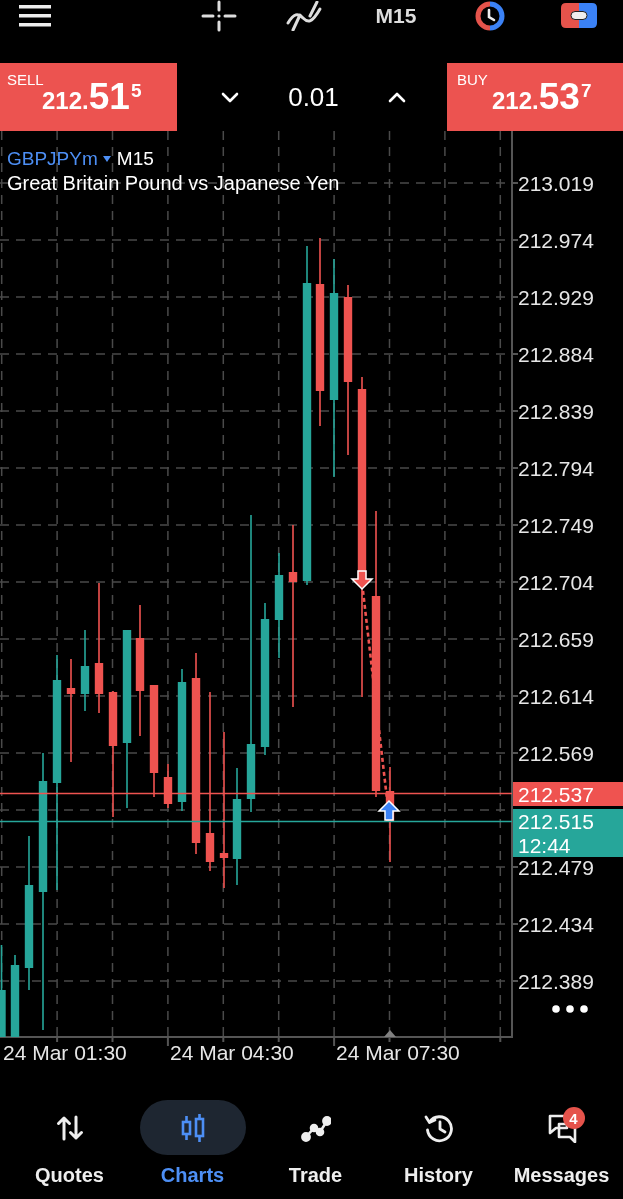 Image resolution: width=623 pixels, height=1199 pixels. I want to click on symbol-selector: GBPJPYm, so click(59, 159).